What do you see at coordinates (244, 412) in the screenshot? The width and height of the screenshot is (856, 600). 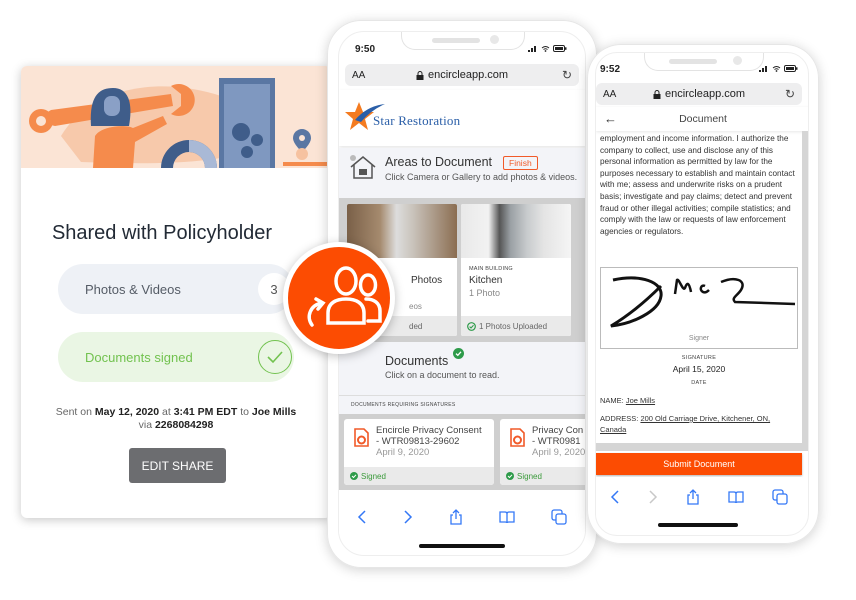 I see `sent-to-text: to` at bounding box center [244, 412].